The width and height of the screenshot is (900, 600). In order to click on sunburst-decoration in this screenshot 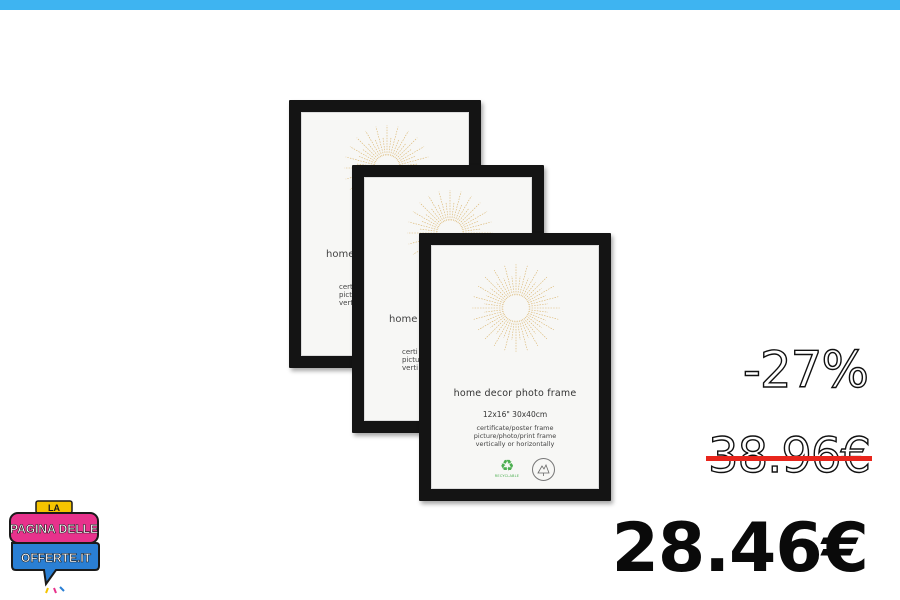, I will do `click(516, 308)`.